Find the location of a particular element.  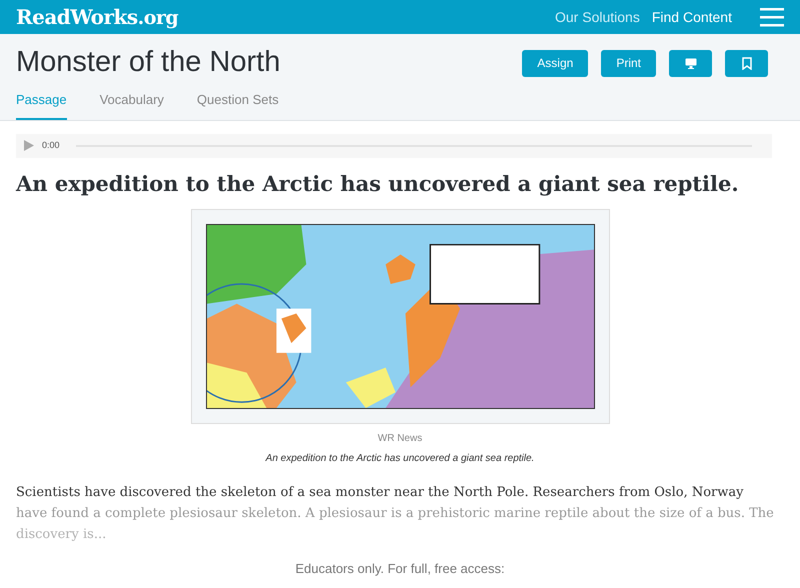

passage-line: have found a complete plesiosaur skeleton. A plesiosaur is a prehistoric marine reptile about the size of a bus. The is located at coordinates (395, 514).